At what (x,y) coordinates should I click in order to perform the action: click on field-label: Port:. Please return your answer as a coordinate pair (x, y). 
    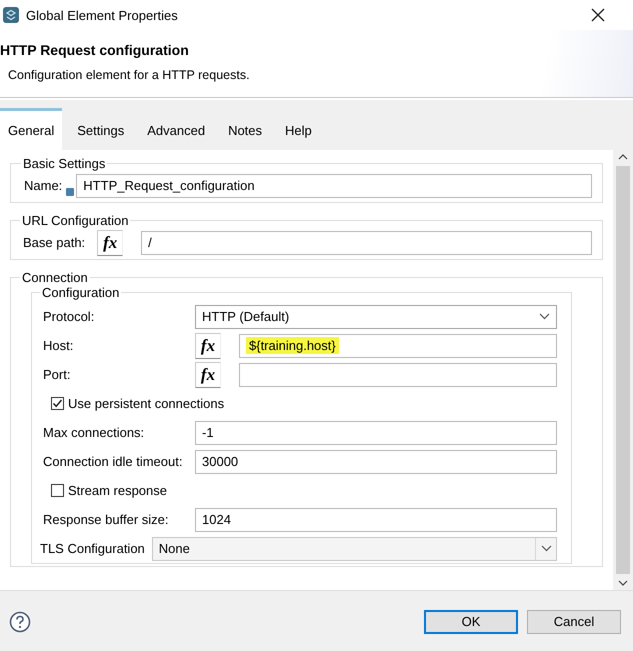
    Looking at the image, I should click on (57, 374).